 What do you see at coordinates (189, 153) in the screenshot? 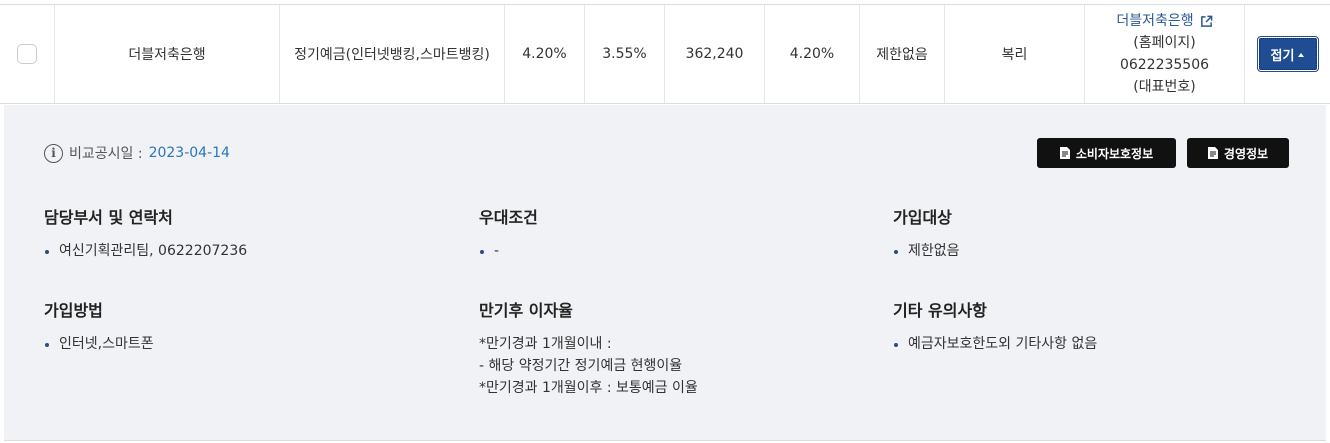
I see `disclosure-date-value: 2023-04-14` at bounding box center [189, 153].